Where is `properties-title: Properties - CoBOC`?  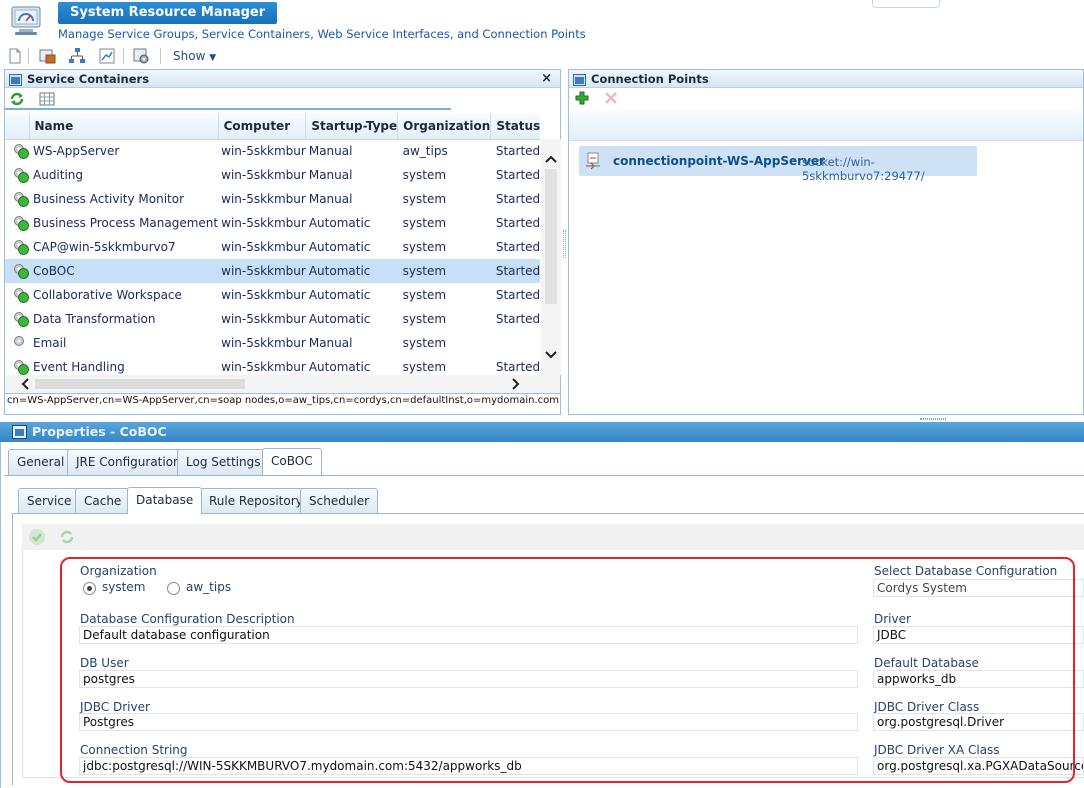
properties-title: Properties - CoBOC is located at coordinates (99, 431).